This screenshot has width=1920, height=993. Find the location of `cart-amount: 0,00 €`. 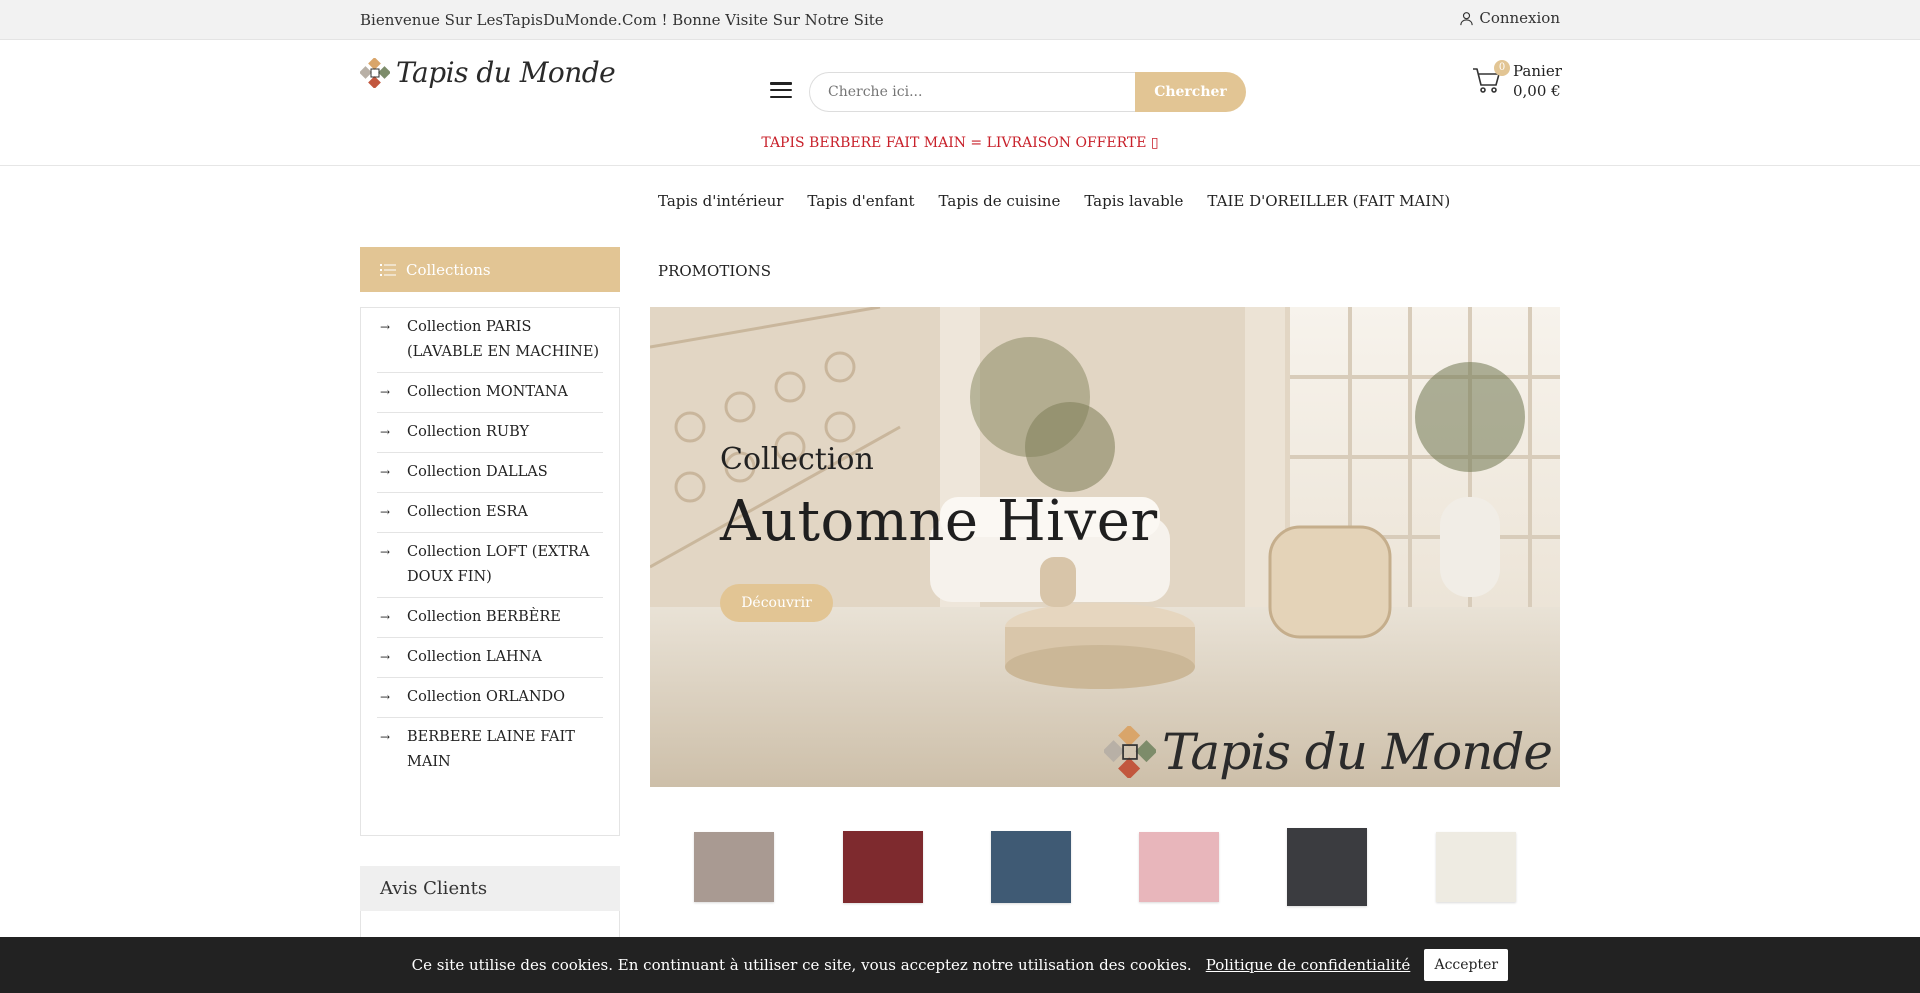

cart-amount: 0,00 € is located at coordinates (1537, 91).